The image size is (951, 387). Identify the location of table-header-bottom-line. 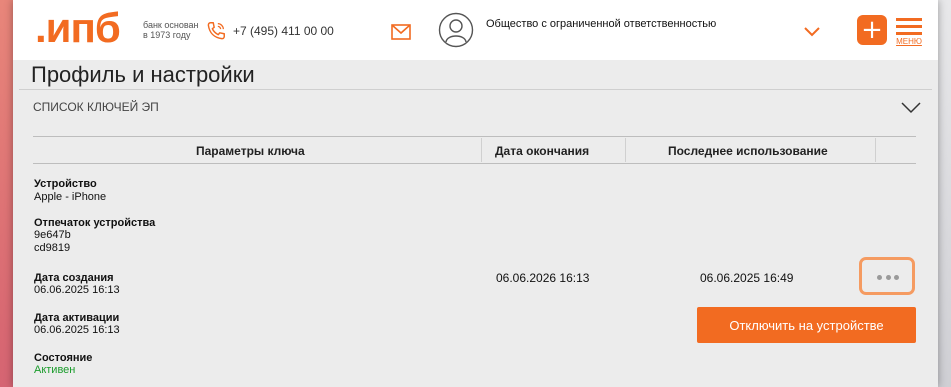
(474, 163).